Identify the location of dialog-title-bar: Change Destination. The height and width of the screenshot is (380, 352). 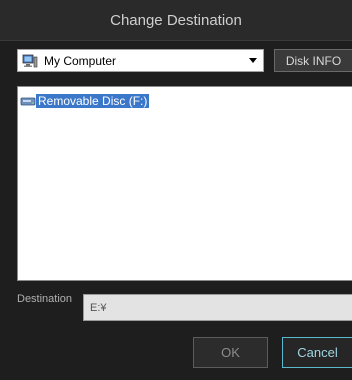
(176, 20).